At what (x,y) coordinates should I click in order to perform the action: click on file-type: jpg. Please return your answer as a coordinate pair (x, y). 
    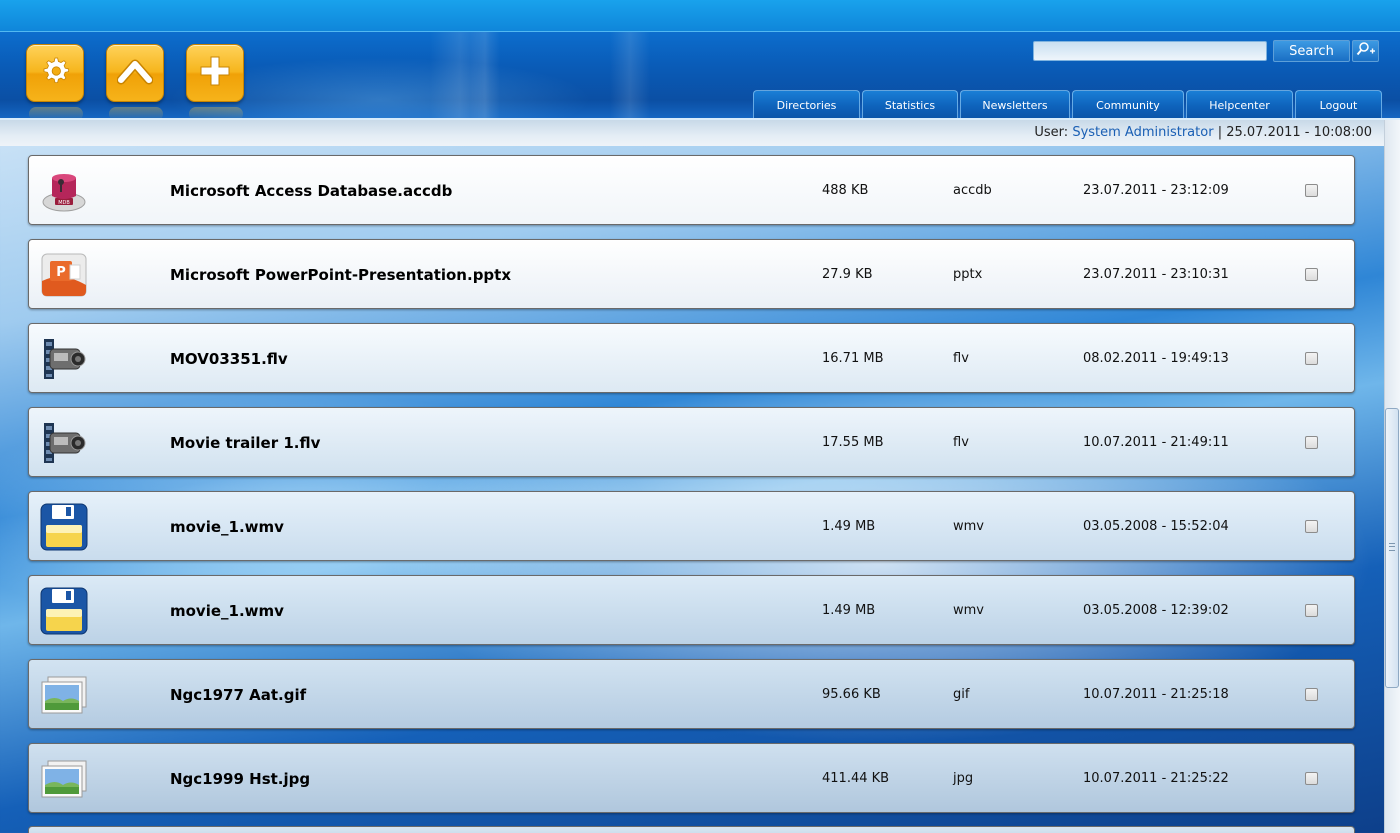
    Looking at the image, I should click on (963, 778).